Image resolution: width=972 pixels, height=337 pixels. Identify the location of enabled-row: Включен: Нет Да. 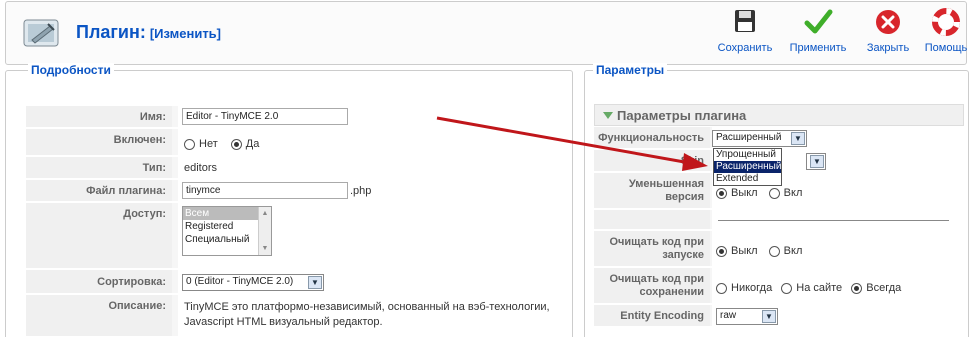
(296, 142).